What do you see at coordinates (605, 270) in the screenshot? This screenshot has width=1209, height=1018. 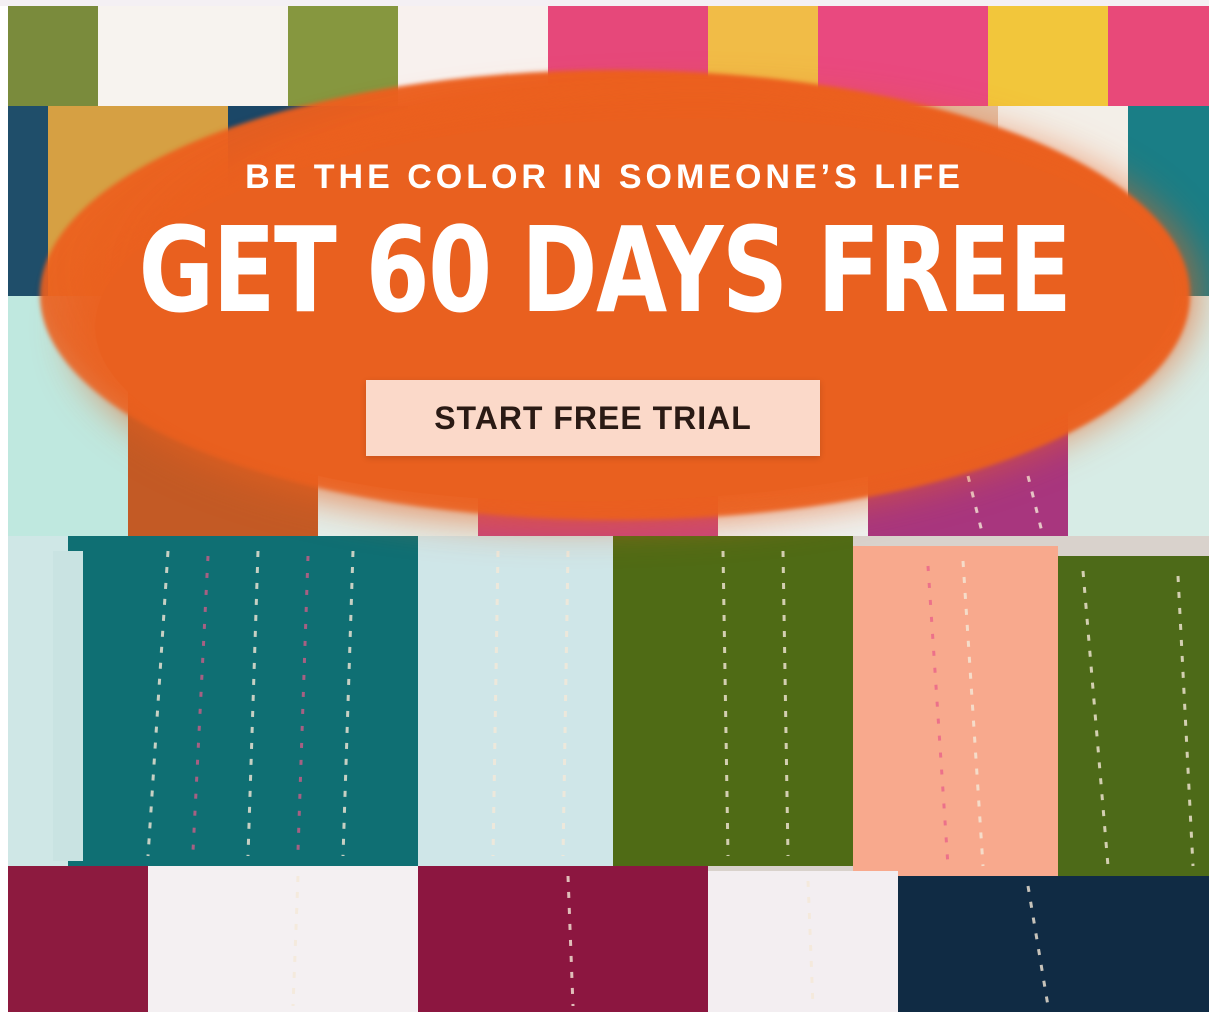 I see `headline-text: GET 60 DAYS FREE` at bounding box center [605, 270].